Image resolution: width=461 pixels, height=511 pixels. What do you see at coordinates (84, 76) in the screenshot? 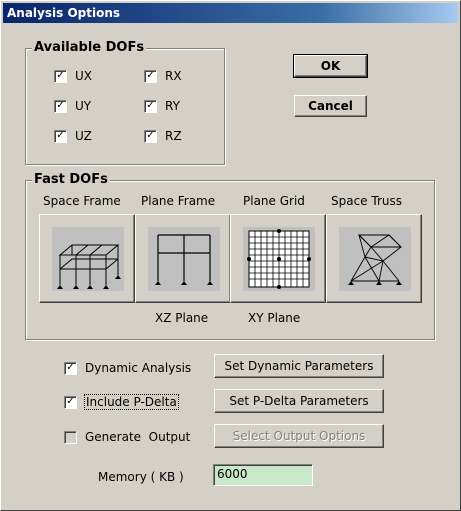
I see `dof-ux-label: UX` at bounding box center [84, 76].